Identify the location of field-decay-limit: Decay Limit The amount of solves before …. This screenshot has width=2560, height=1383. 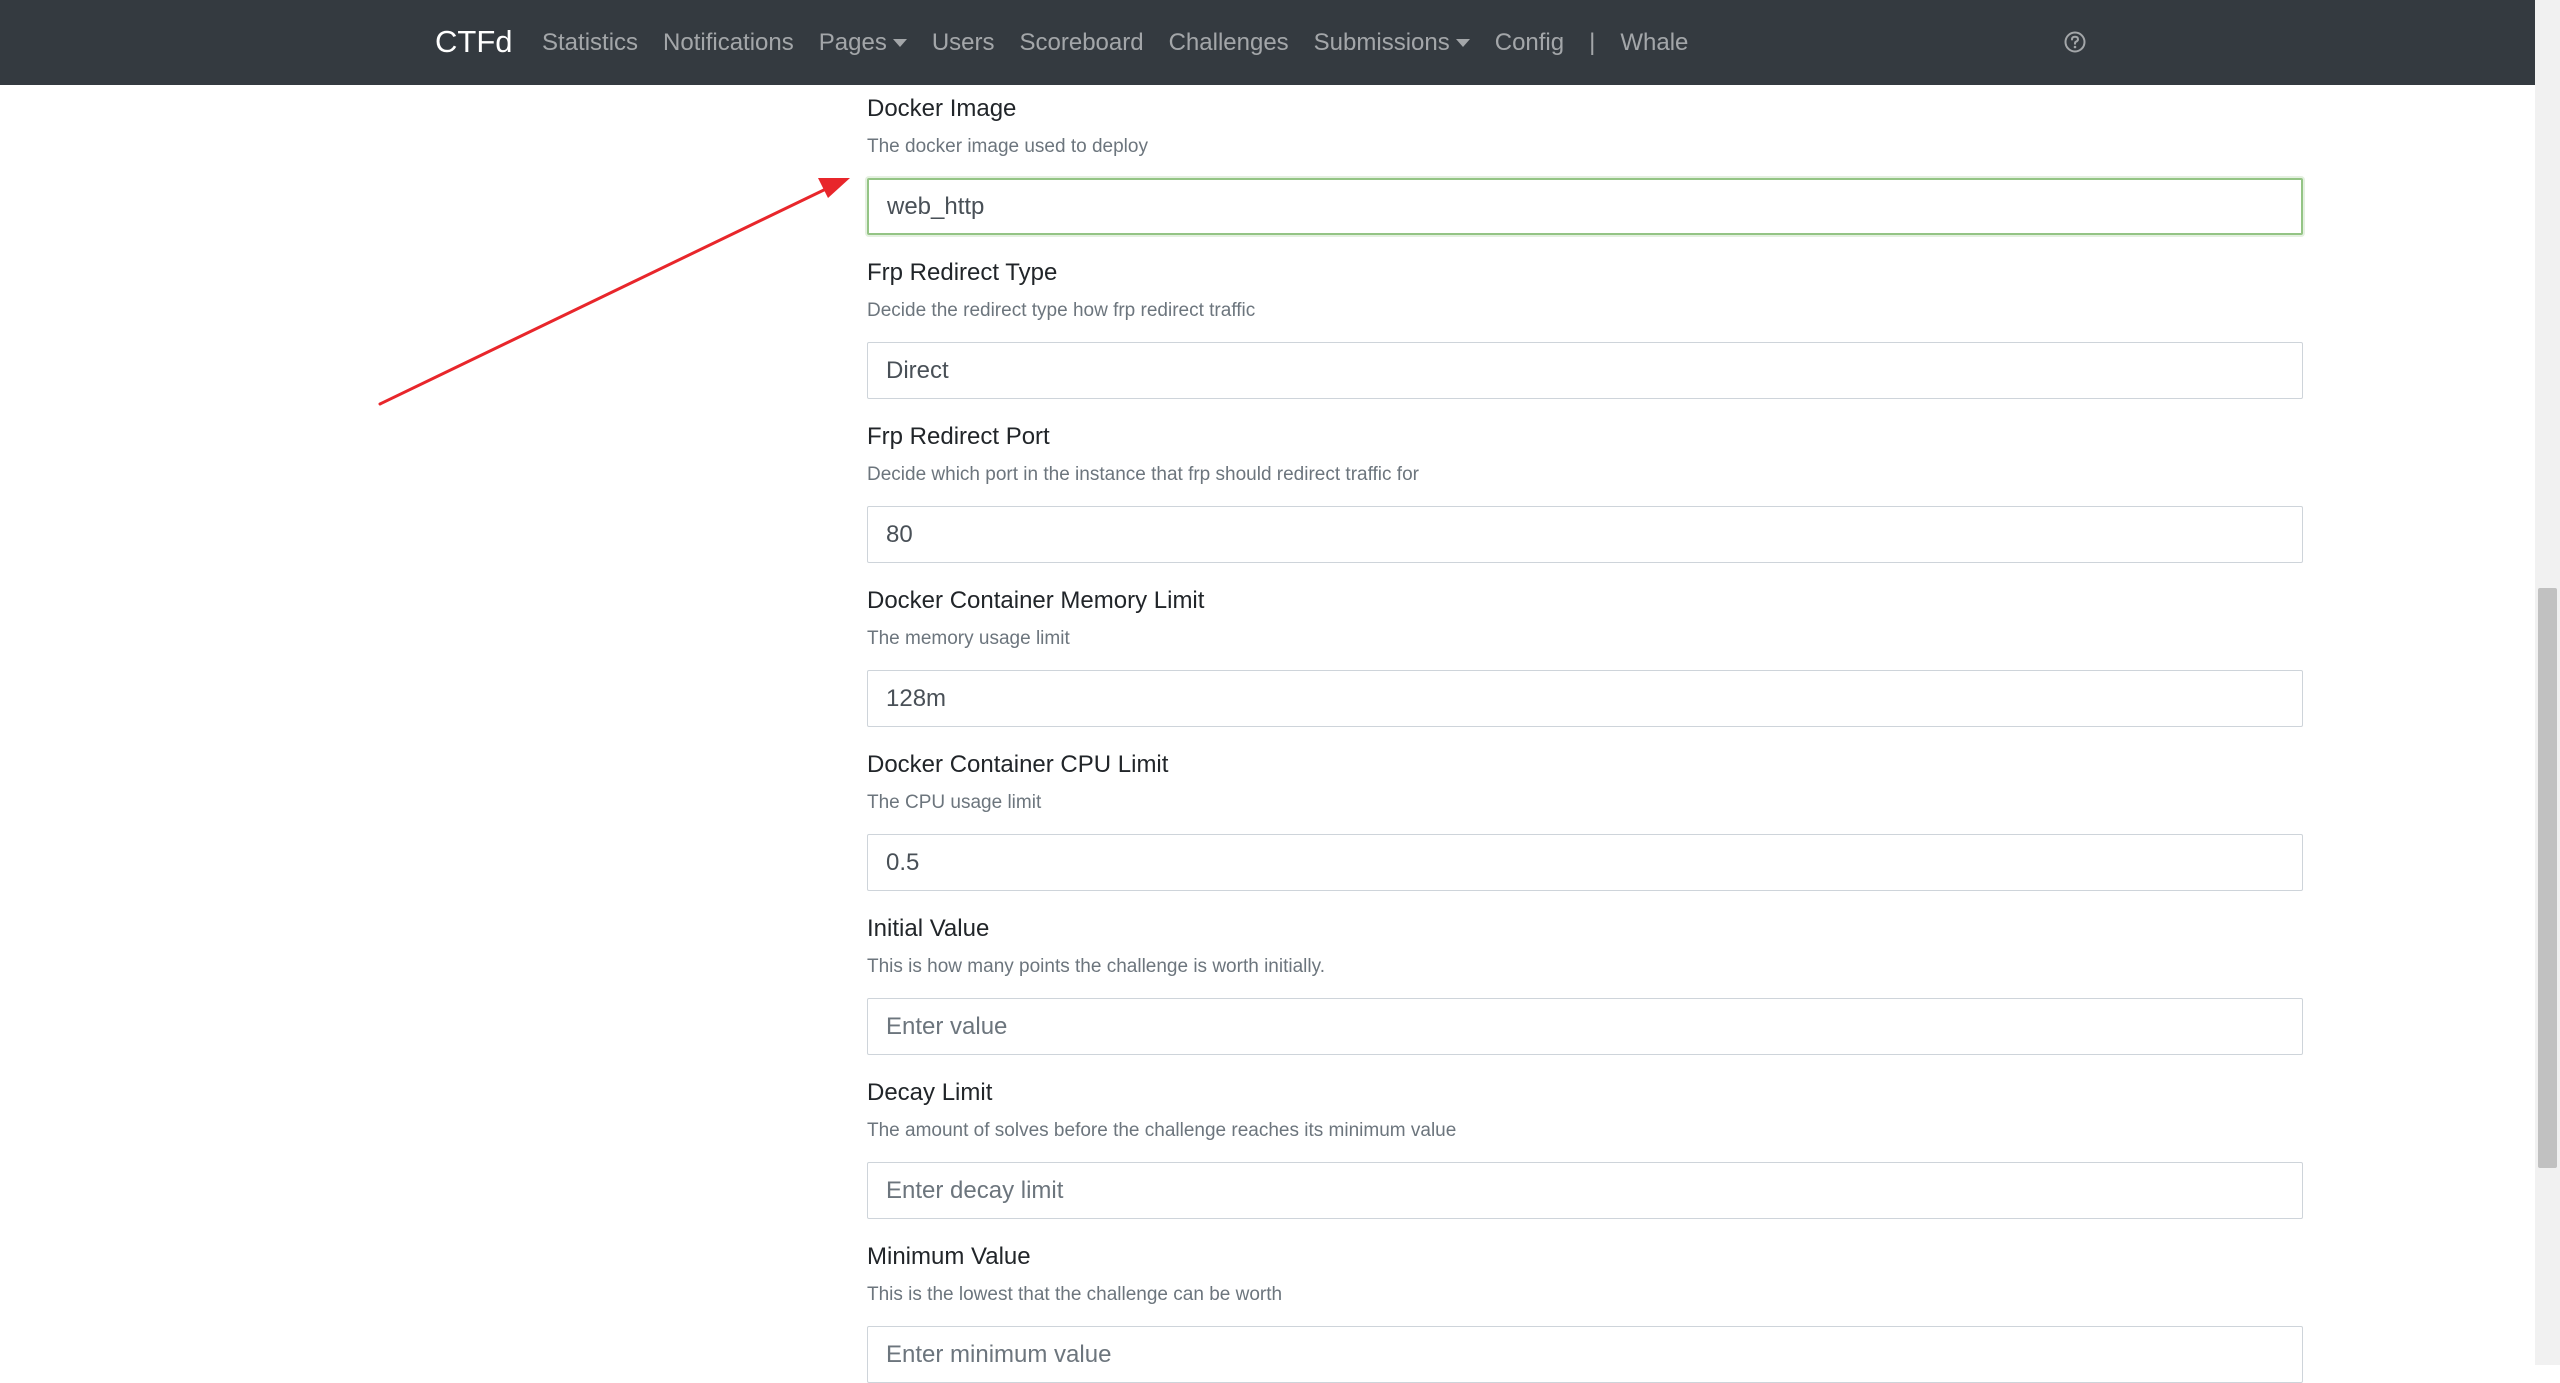
(1585, 1148).